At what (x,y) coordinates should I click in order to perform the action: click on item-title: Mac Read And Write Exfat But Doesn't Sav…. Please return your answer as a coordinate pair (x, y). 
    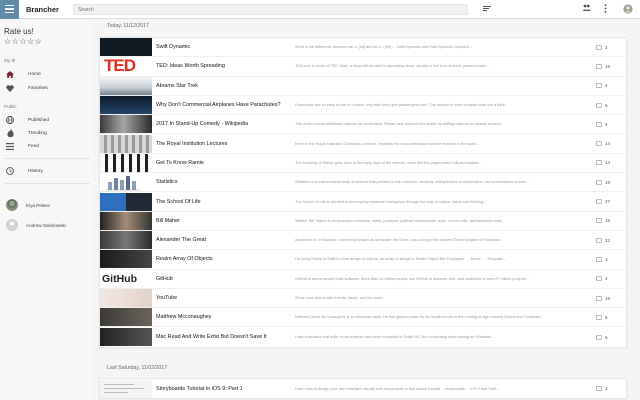
    Looking at the image, I should click on (223, 337).